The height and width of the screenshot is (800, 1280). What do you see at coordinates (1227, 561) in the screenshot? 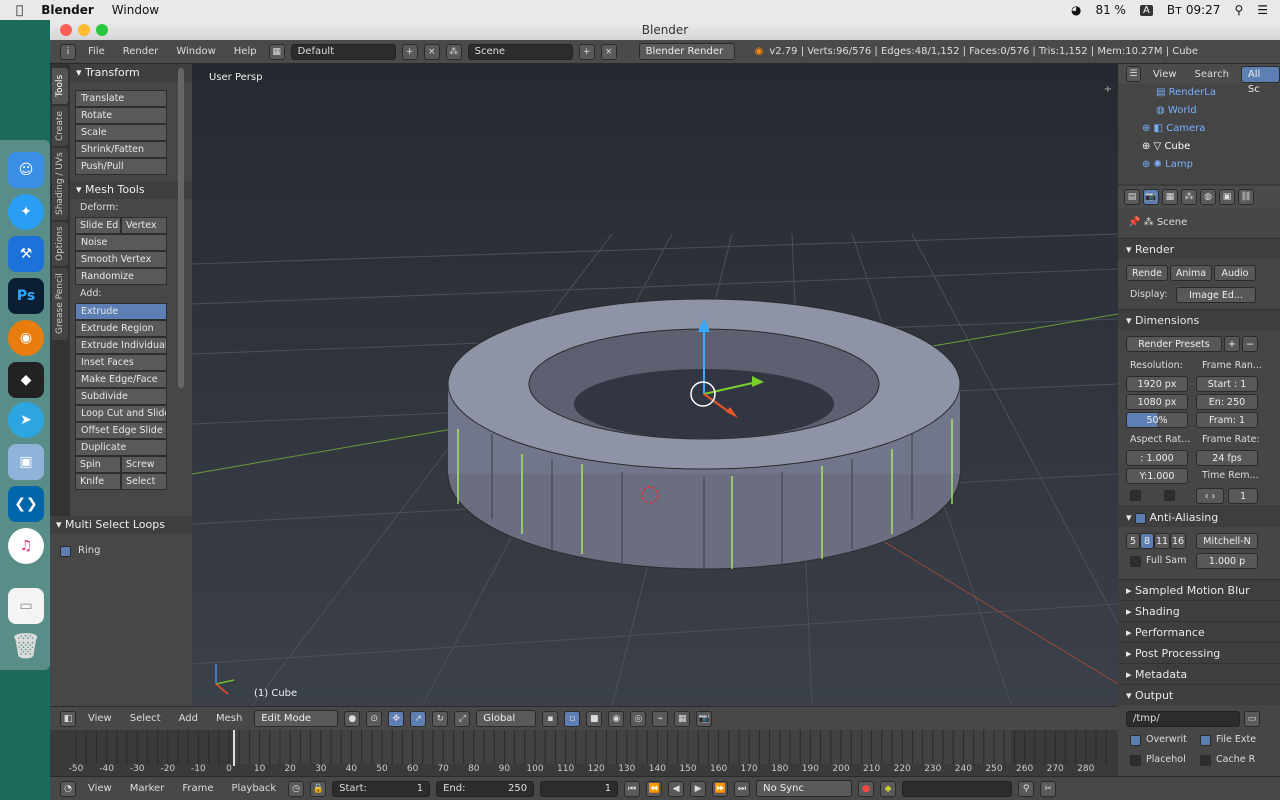
I see `filter-size-field: 1.000 p` at bounding box center [1227, 561].